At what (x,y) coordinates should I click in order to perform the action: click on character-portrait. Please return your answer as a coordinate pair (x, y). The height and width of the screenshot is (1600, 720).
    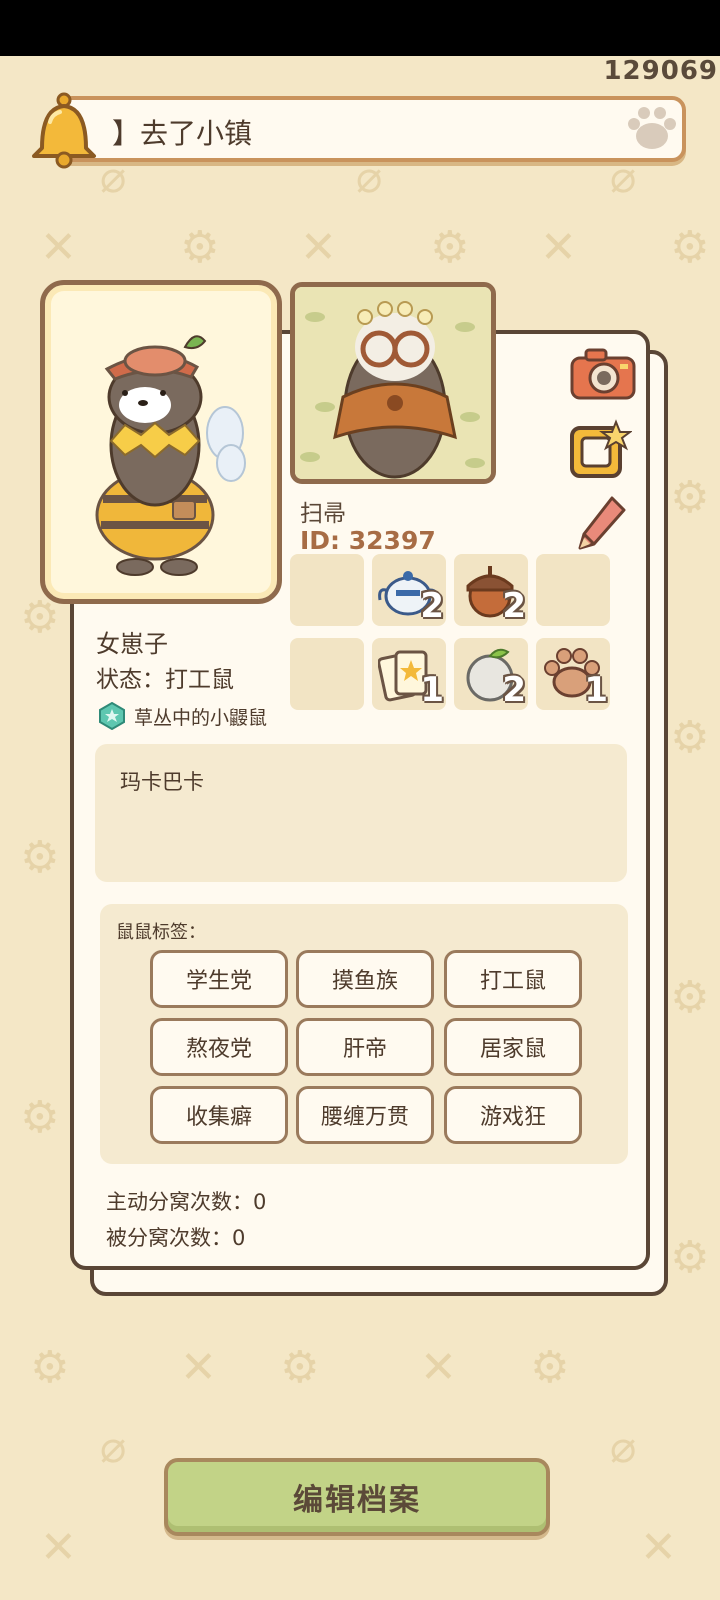
    Looking at the image, I should click on (393, 383).